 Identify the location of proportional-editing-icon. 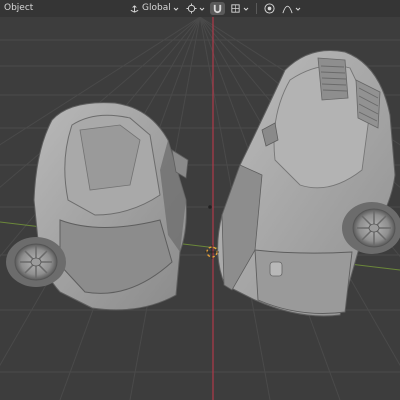
(269, 8).